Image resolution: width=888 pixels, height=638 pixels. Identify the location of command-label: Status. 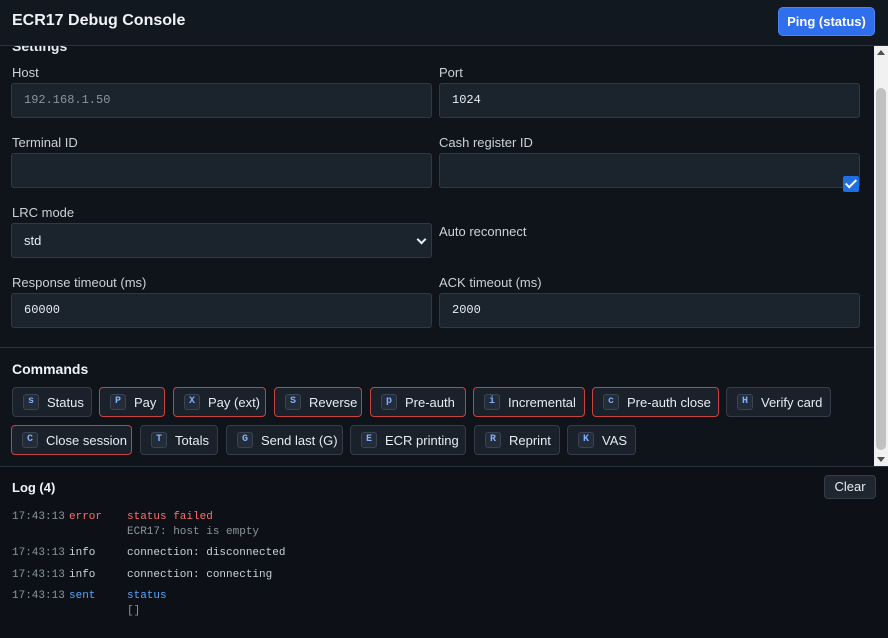
(65, 402).